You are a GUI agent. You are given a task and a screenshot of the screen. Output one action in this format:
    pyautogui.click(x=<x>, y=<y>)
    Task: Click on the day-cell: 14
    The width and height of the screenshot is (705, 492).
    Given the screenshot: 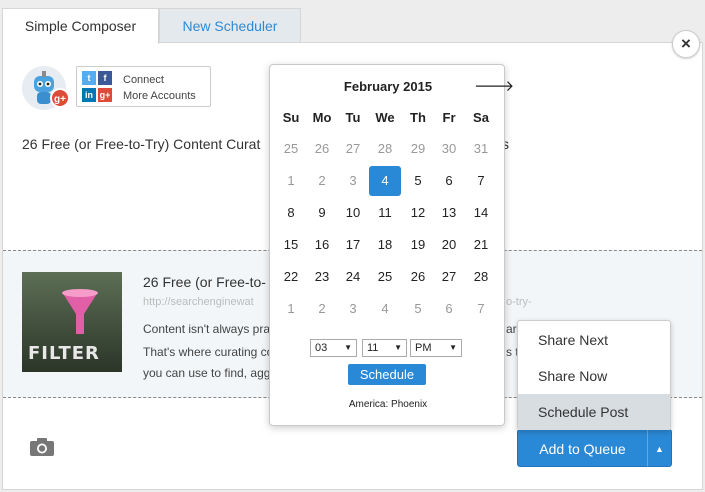 What is the action you would take?
    pyautogui.click(x=481, y=213)
    